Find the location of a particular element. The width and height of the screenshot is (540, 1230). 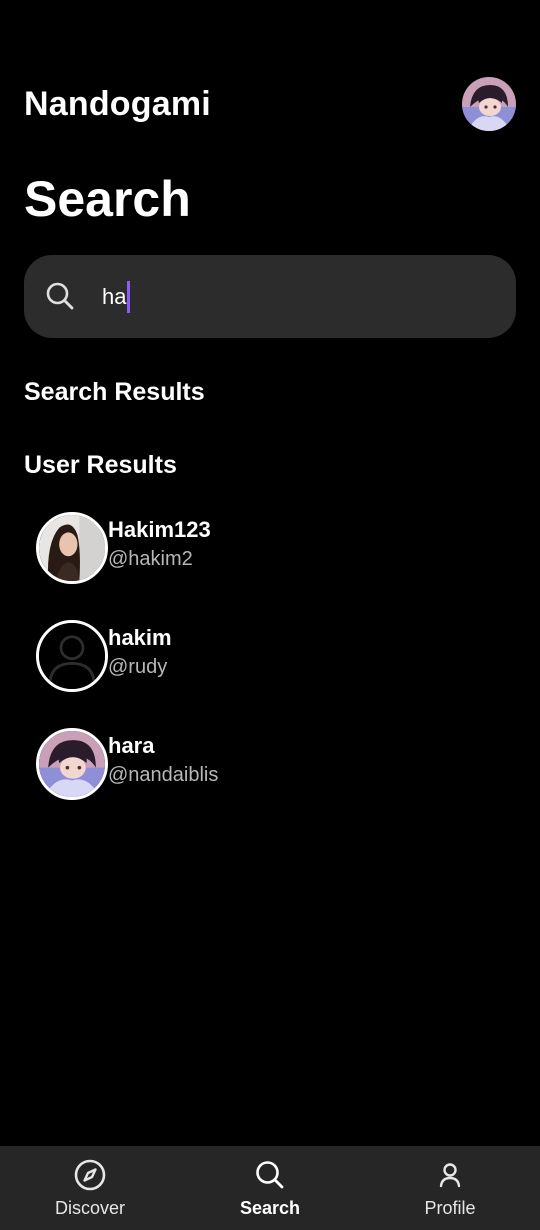

text-caret is located at coordinates (129, 297).